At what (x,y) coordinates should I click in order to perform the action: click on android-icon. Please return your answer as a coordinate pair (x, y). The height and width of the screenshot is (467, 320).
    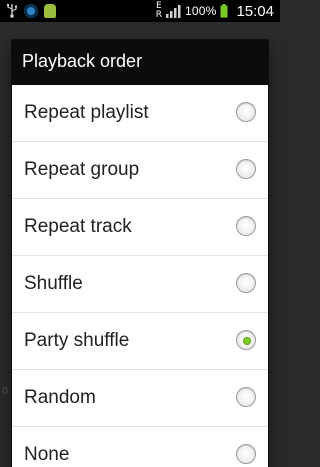
    Looking at the image, I should click on (50, 11).